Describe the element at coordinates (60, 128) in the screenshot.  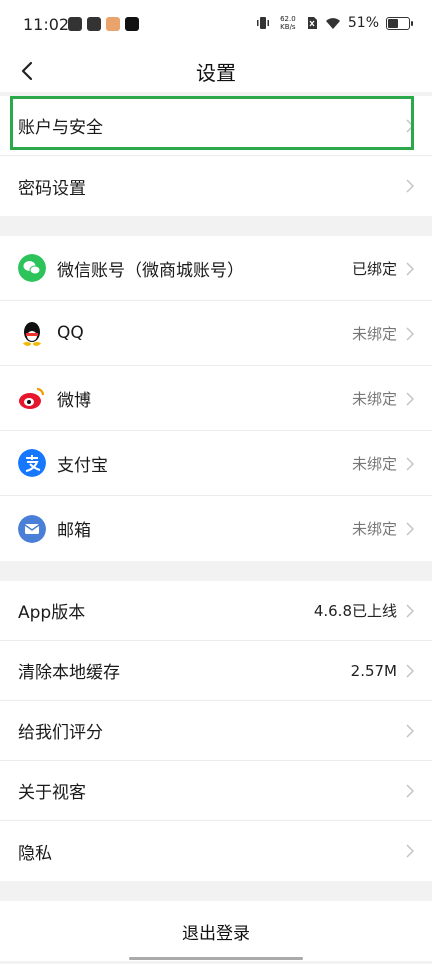
I see `account-security-label: 账户与安全` at that location.